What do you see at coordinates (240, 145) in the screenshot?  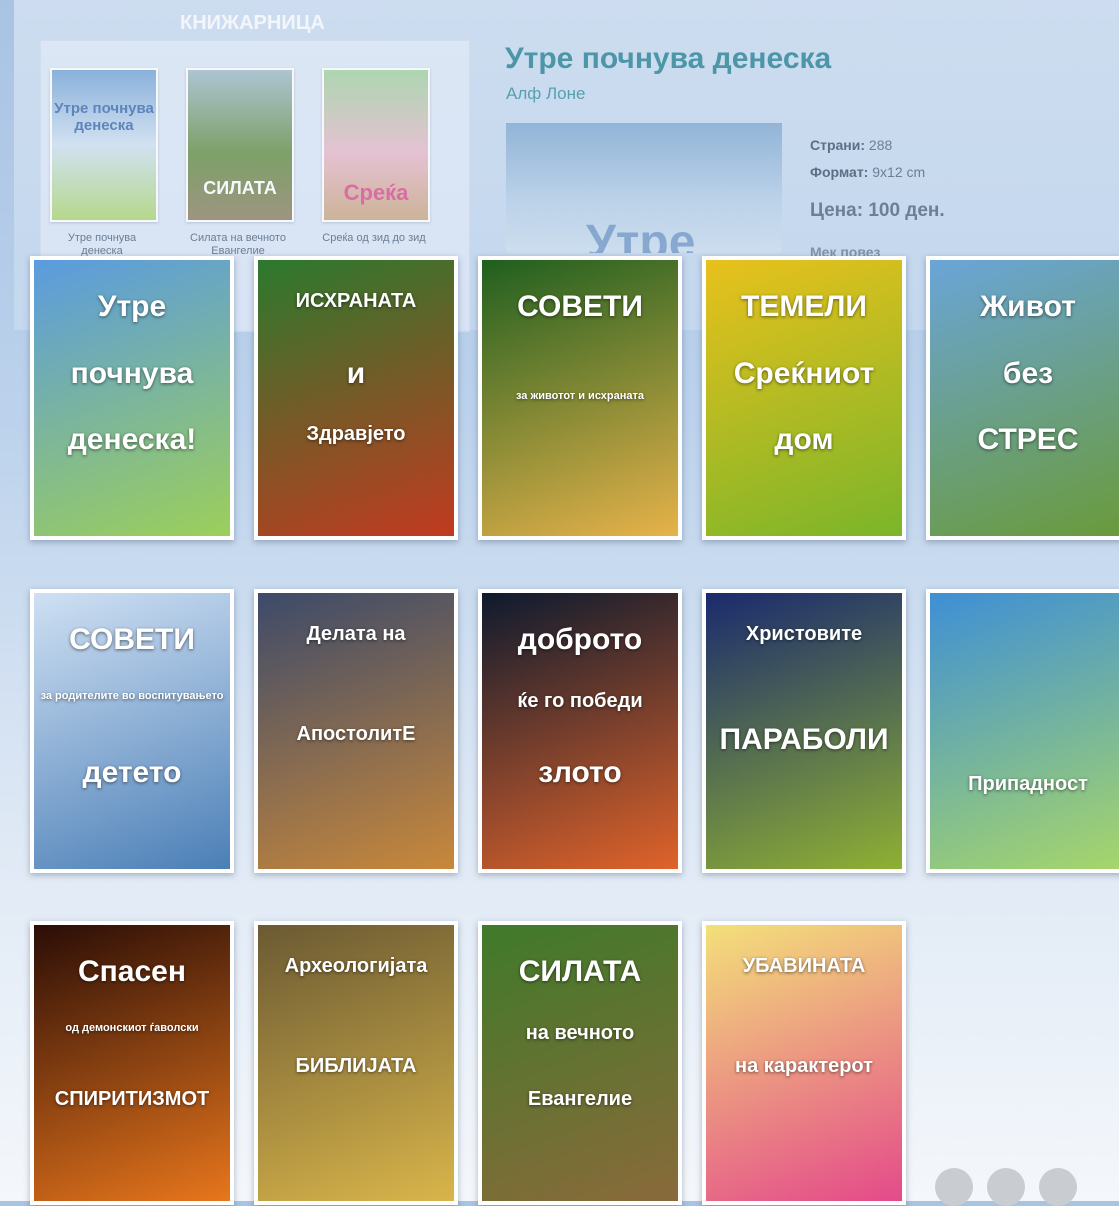 I see `thumbnail-book-2: СИЛАТА` at bounding box center [240, 145].